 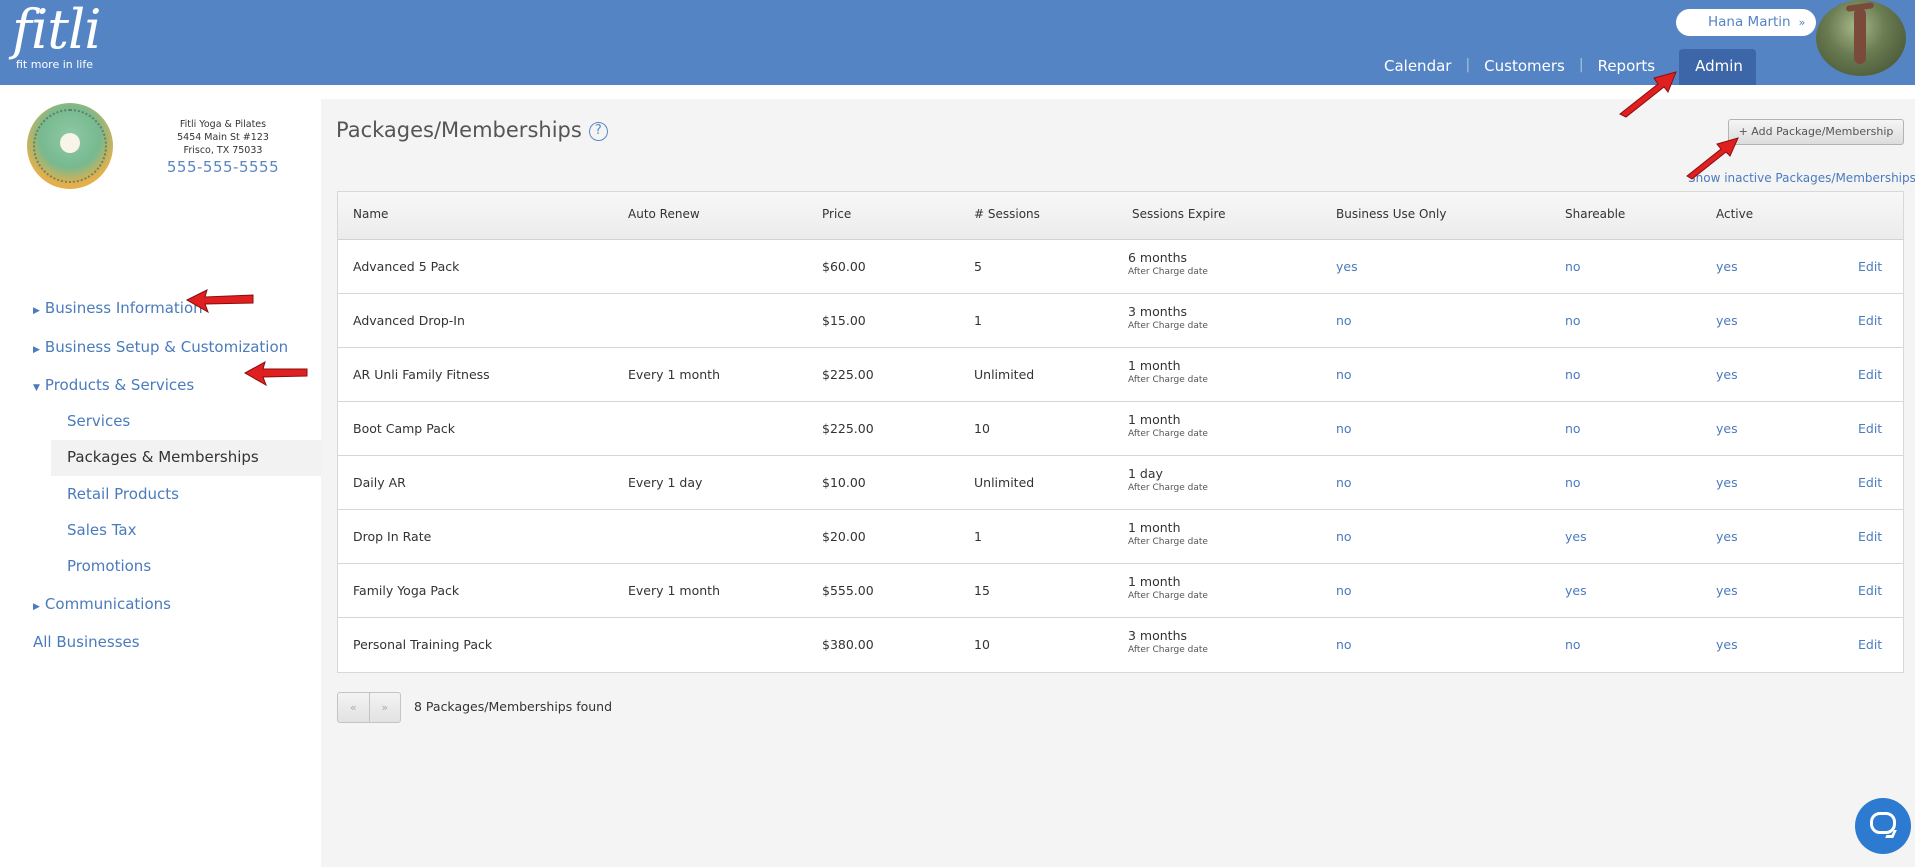 I want to click on column-header-business-use-only: Business Use Only, so click(x=1391, y=214).